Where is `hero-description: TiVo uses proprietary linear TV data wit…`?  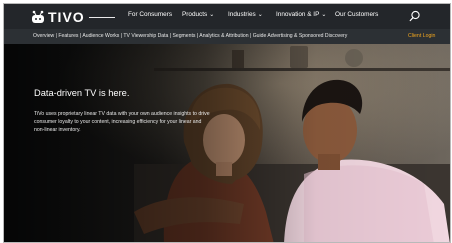
hero-description: TiVo uses proprietary linear TV data wit… is located at coordinates (122, 122).